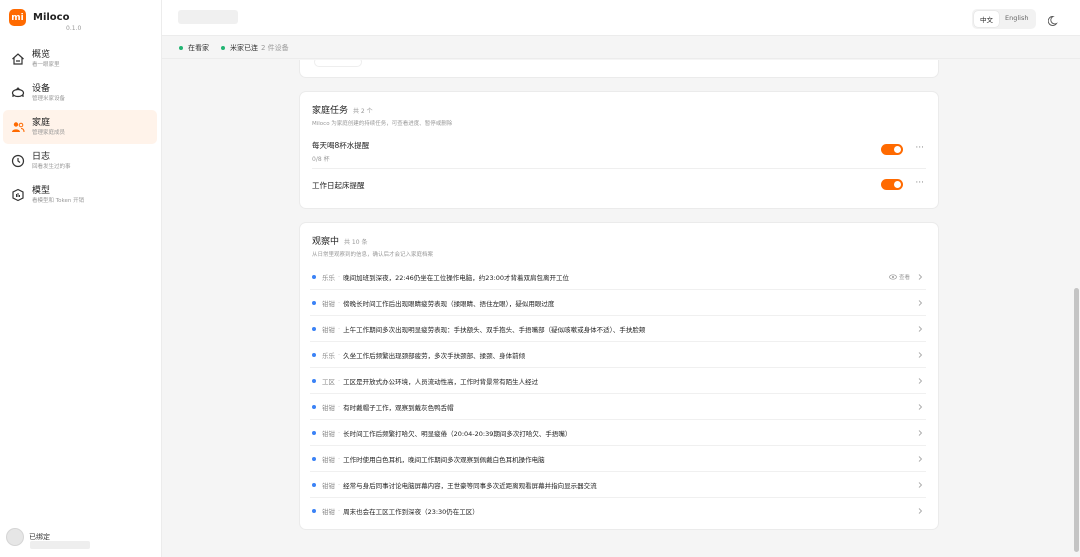 This screenshot has height=557, width=1080. I want to click on card-description: 从日常里观察到的信息，确认后才会记入家庭档案, so click(373, 255).